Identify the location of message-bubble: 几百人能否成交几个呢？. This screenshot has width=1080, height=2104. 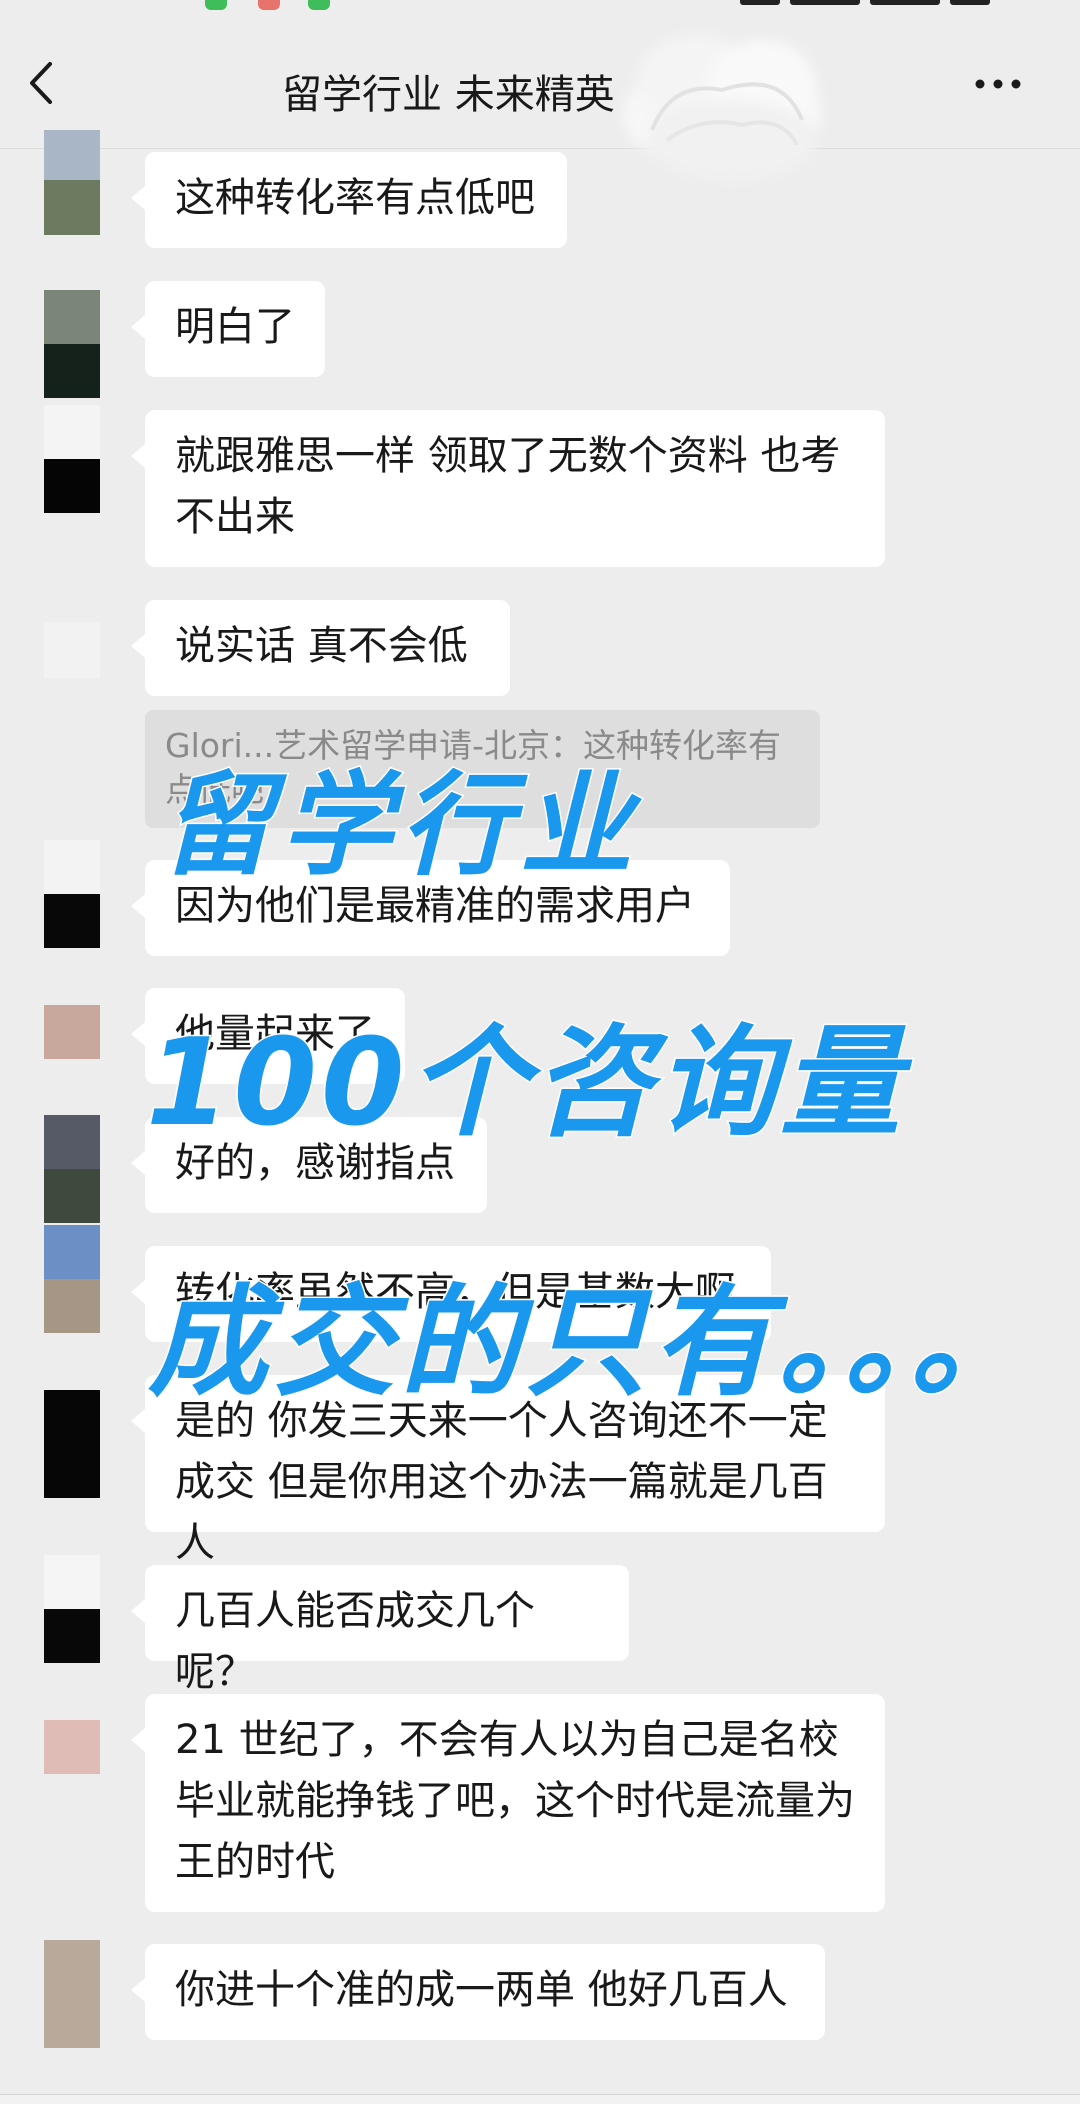
(380, 1630).